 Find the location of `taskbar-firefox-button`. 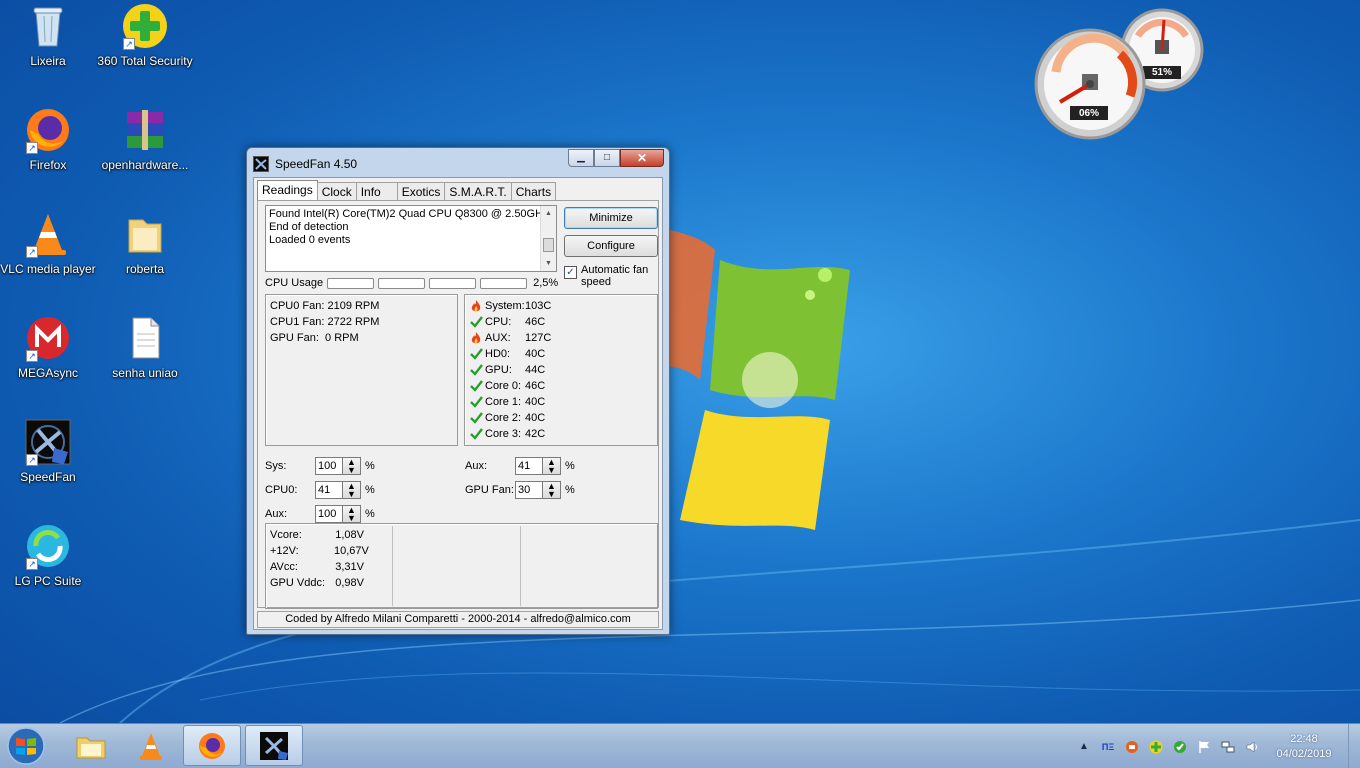

taskbar-firefox-button is located at coordinates (212, 745).